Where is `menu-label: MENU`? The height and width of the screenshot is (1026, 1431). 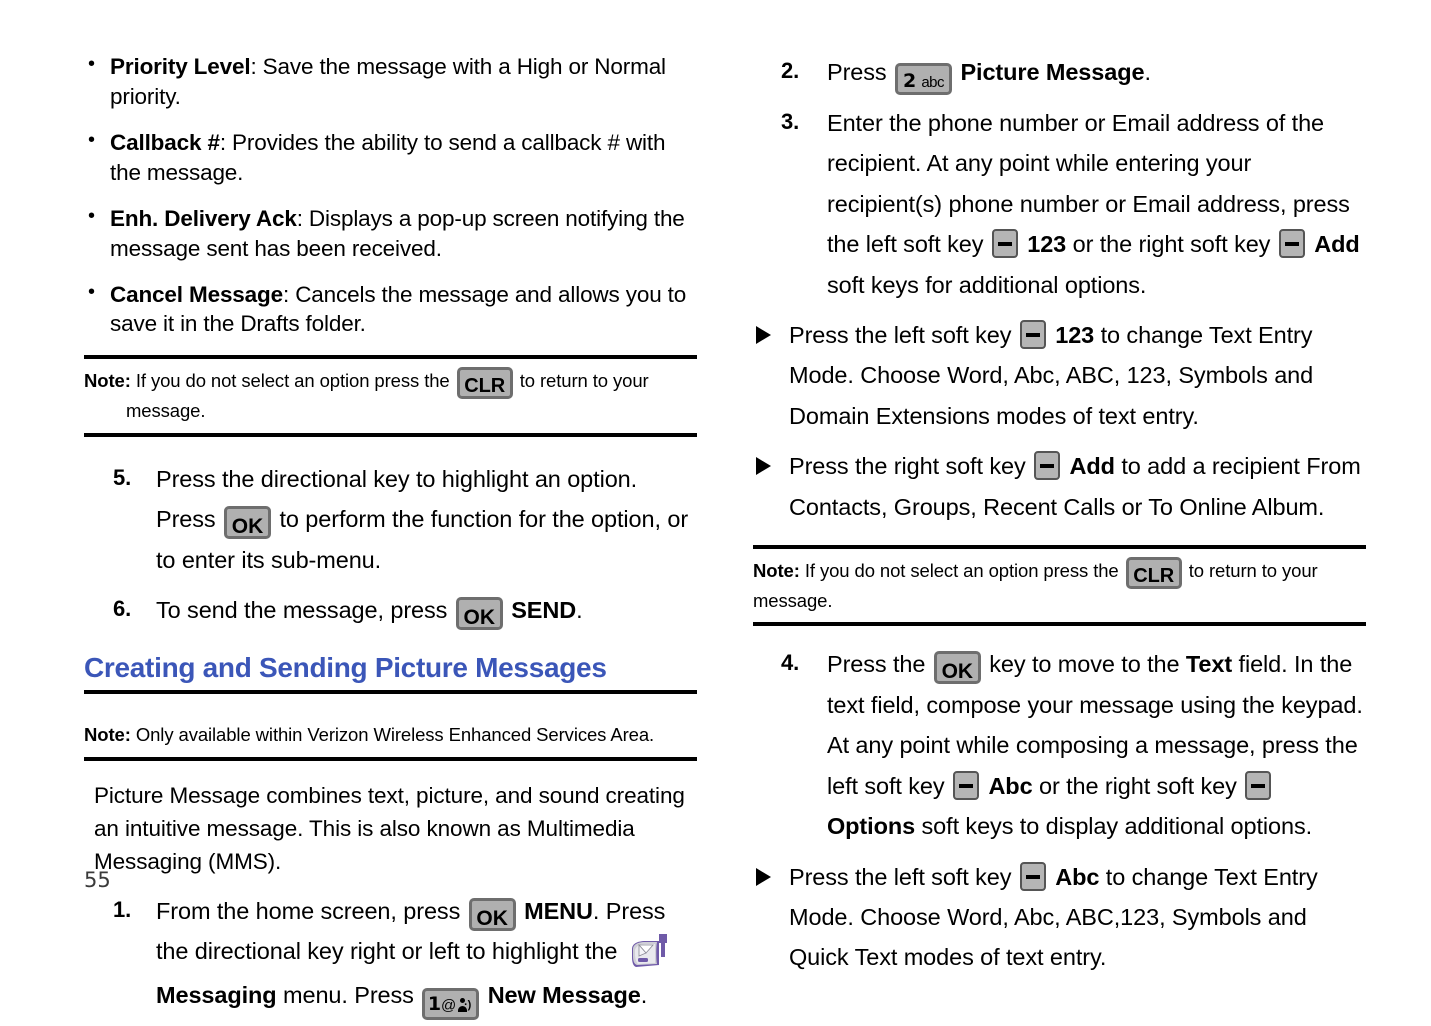
menu-label: MENU is located at coordinates (558, 910).